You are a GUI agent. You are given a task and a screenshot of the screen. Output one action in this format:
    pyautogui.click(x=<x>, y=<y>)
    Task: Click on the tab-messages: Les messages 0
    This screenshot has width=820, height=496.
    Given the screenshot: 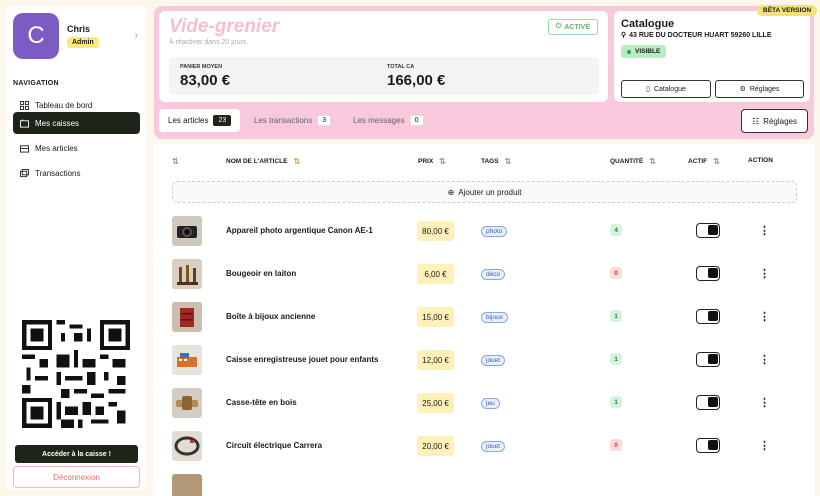 What is the action you would take?
    pyautogui.click(x=388, y=120)
    